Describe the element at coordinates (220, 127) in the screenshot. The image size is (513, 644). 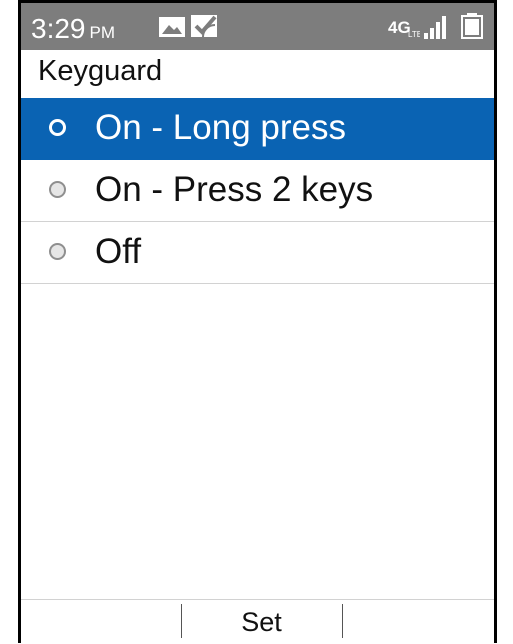
I see `option-label: On - Long press` at that location.